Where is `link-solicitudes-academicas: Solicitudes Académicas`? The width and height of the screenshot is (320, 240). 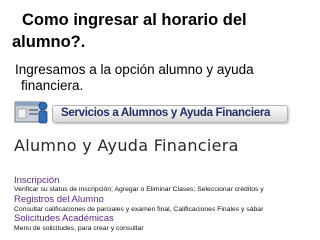
link-solicitudes-academicas: Solicitudes Académicas is located at coordinates (166, 218).